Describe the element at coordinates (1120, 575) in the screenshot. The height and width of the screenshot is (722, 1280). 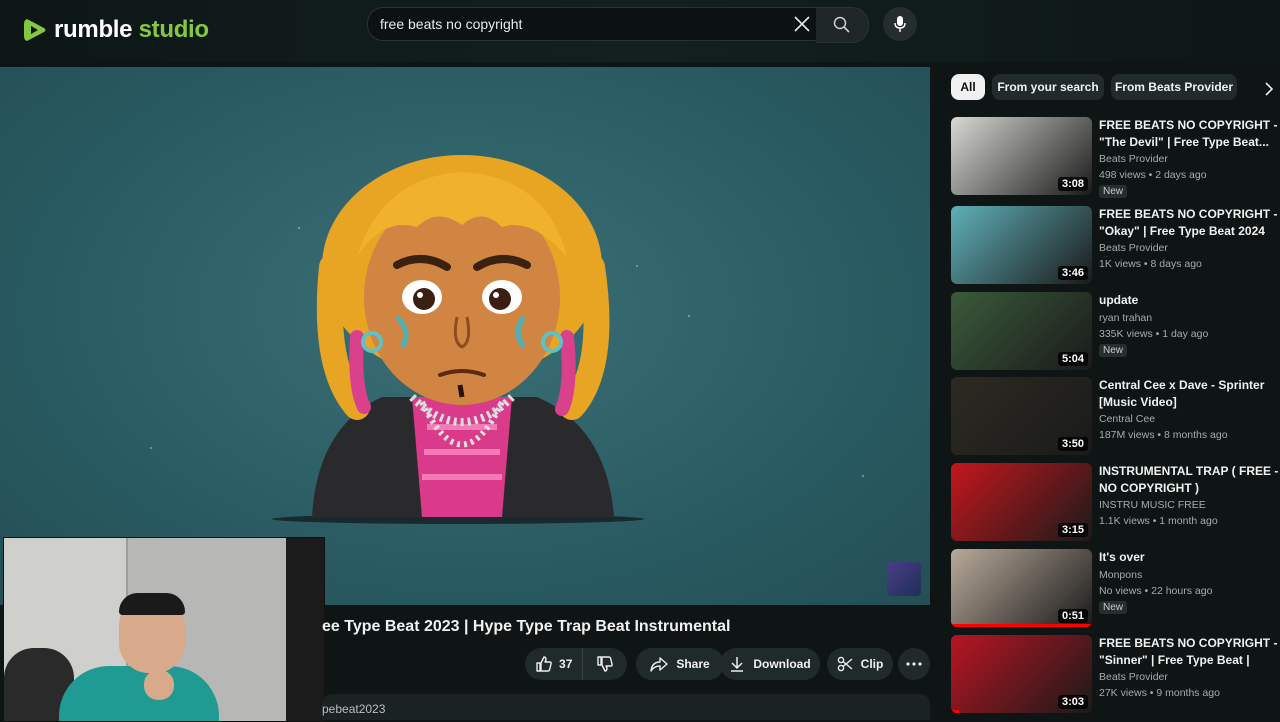
I see `recommendation-channel: Monpons` at that location.